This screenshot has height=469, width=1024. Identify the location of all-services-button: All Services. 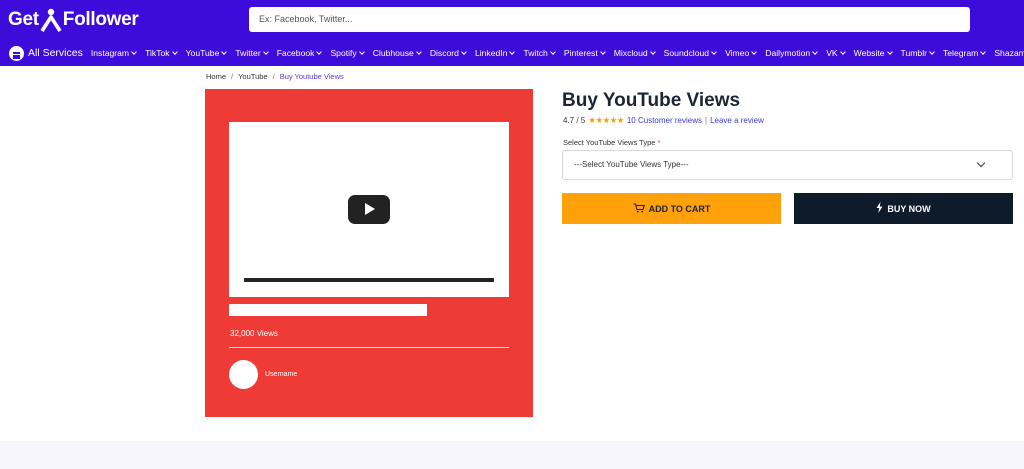
(46, 53).